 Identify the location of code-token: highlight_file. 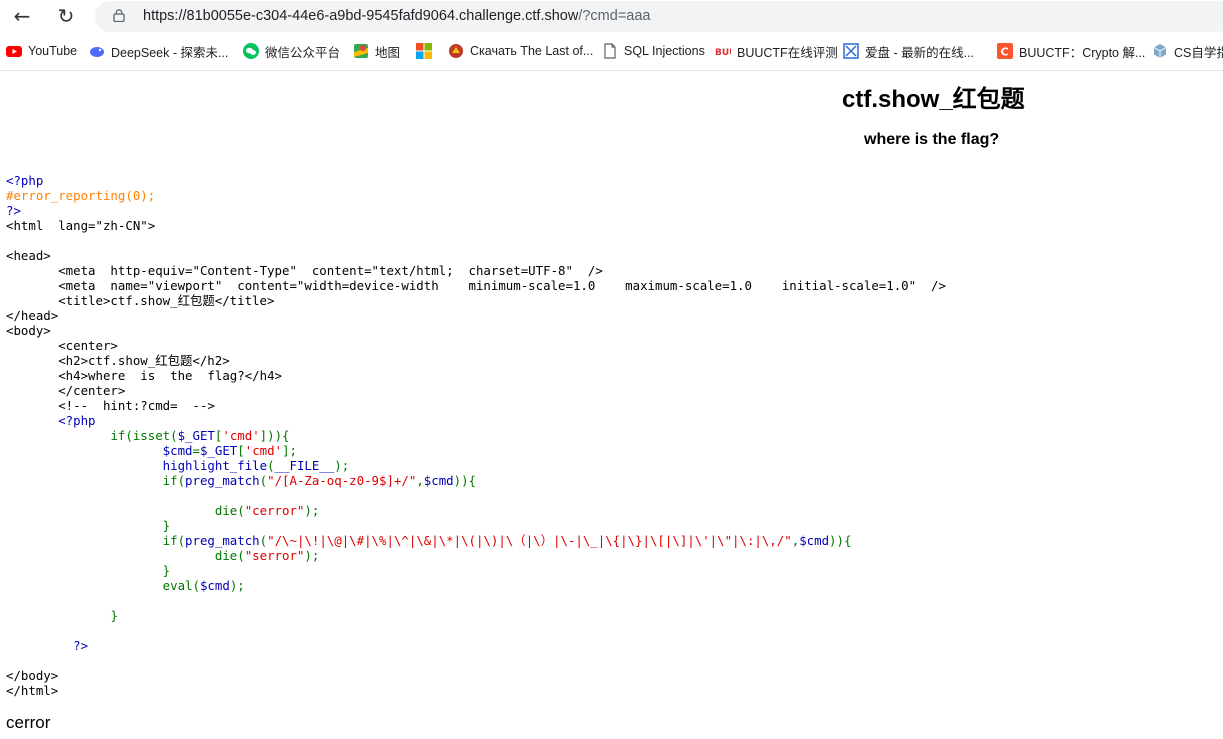
(215, 465).